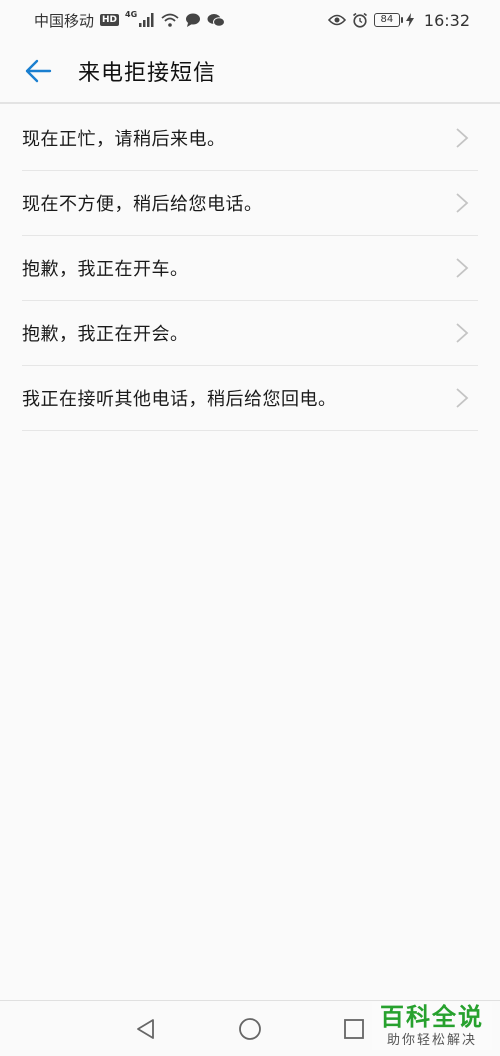  What do you see at coordinates (409, 20) in the screenshot?
I see `charging-icon` at bounding box center [409, 20].